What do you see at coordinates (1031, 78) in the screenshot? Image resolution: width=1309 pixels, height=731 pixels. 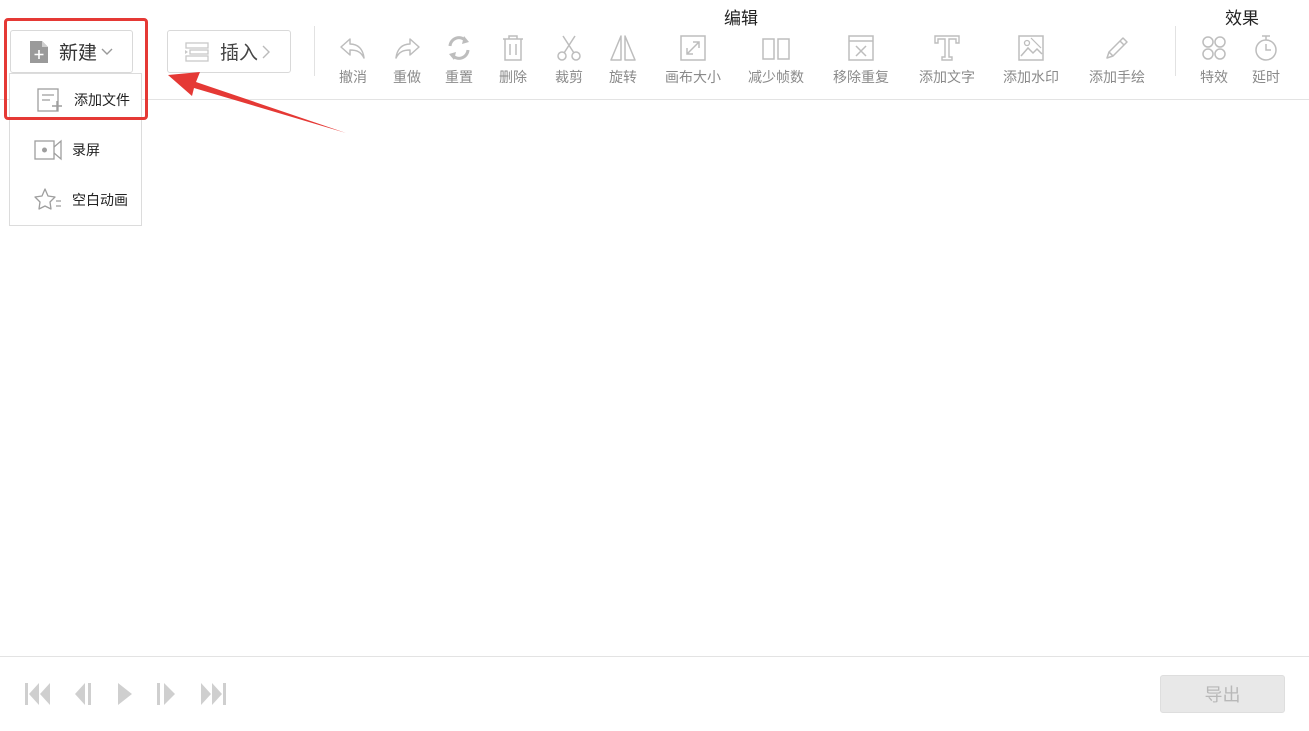 I see `add-watermark-label: 添加水印` at bounding box center [1031, 78].